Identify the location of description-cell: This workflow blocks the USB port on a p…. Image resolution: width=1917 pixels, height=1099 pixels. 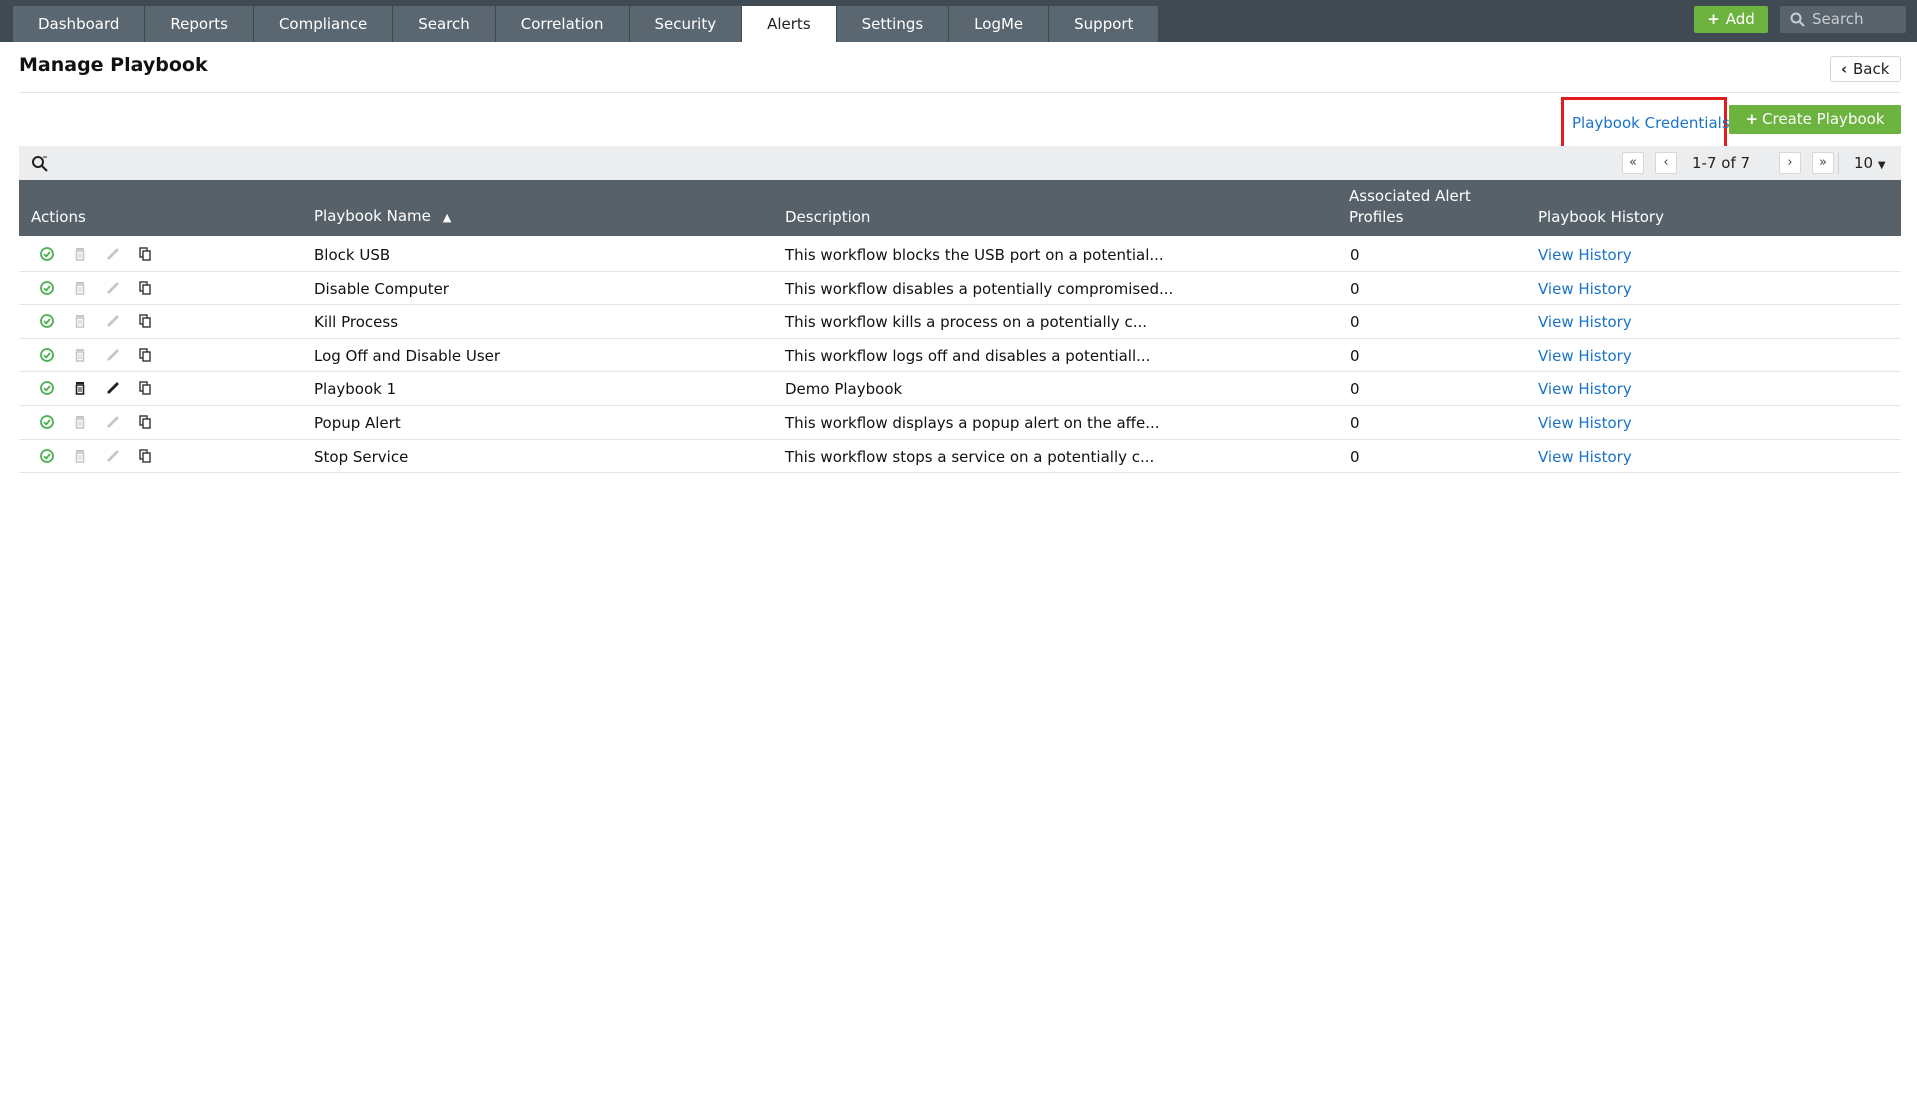
(974, 255).